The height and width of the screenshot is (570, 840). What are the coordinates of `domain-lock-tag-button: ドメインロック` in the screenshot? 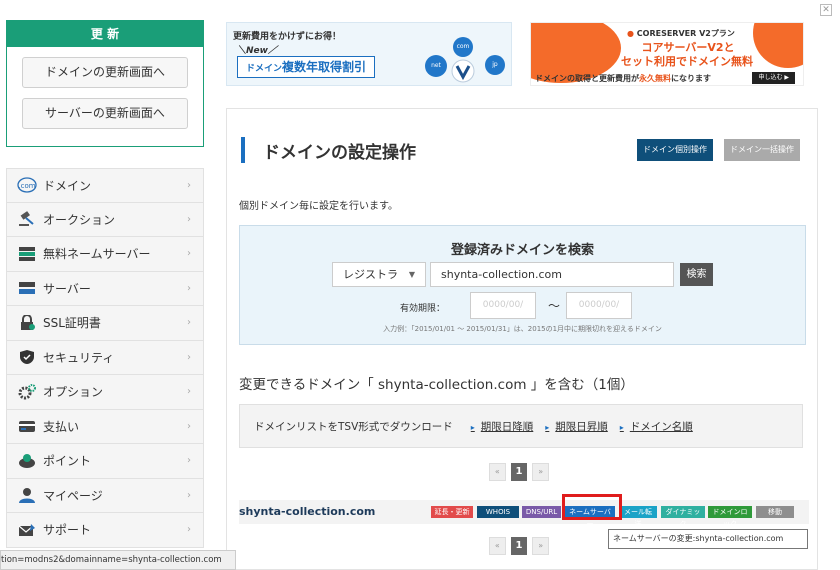 It's located at (730, 517).